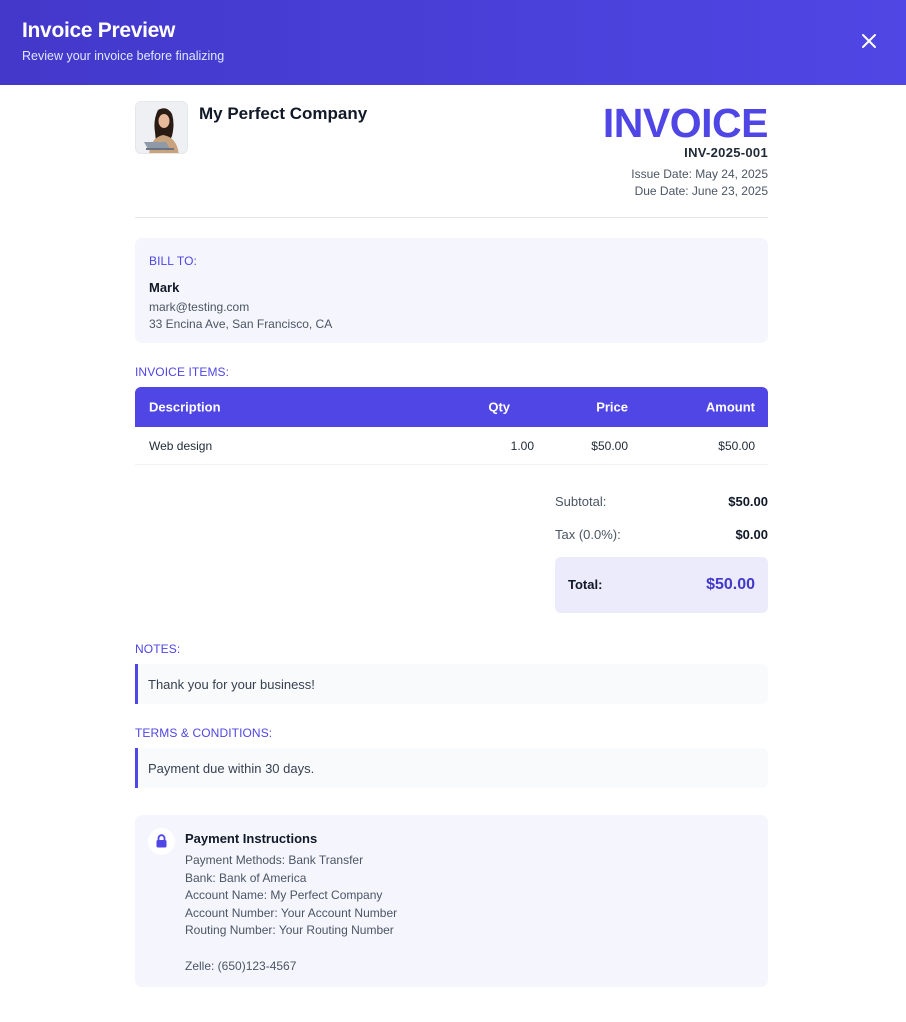 The image size is (906, 1022). Describe the element at coordinates (685, 123) in the screenshot. I see `invoice-heading: INVOICE` at that location.